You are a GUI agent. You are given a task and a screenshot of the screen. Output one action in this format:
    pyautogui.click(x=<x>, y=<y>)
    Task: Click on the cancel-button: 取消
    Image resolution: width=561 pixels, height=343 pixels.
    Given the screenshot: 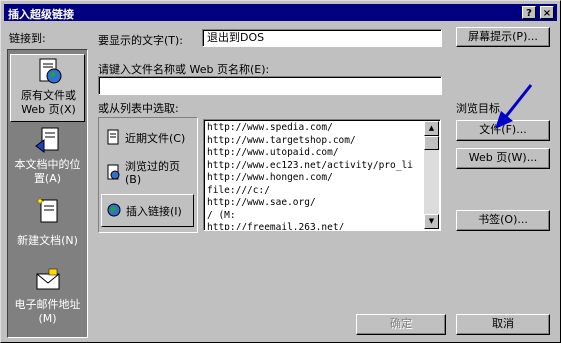 What is the action you would take?
    pyautogui.click(x=503, y=324)
    